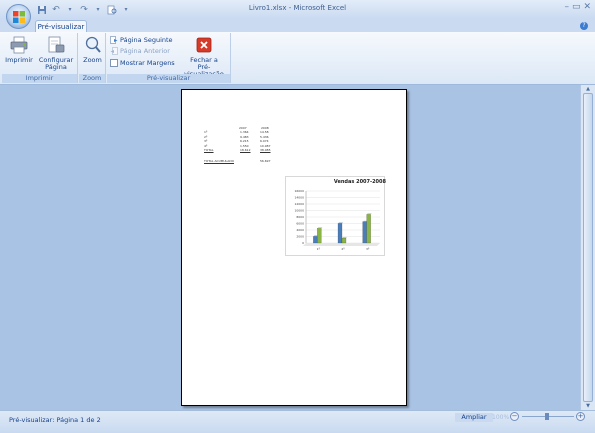  What do you see at coordinates (206, 141) in the screenshot?
I see `table-row-label: 3º` at bounding box center [206, 141].